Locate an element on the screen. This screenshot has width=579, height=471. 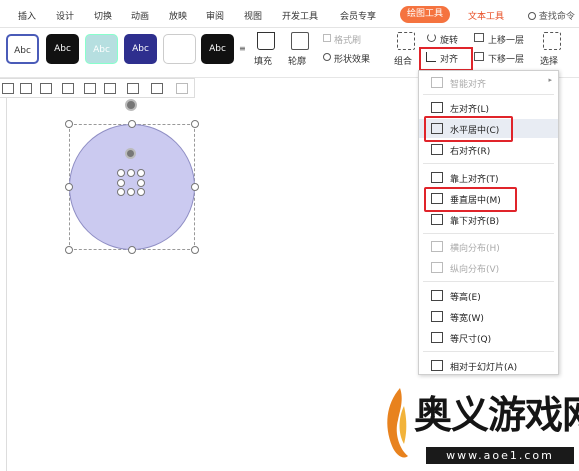
watermark-url: www.aoe1.com is located at coordinates (500, 455).